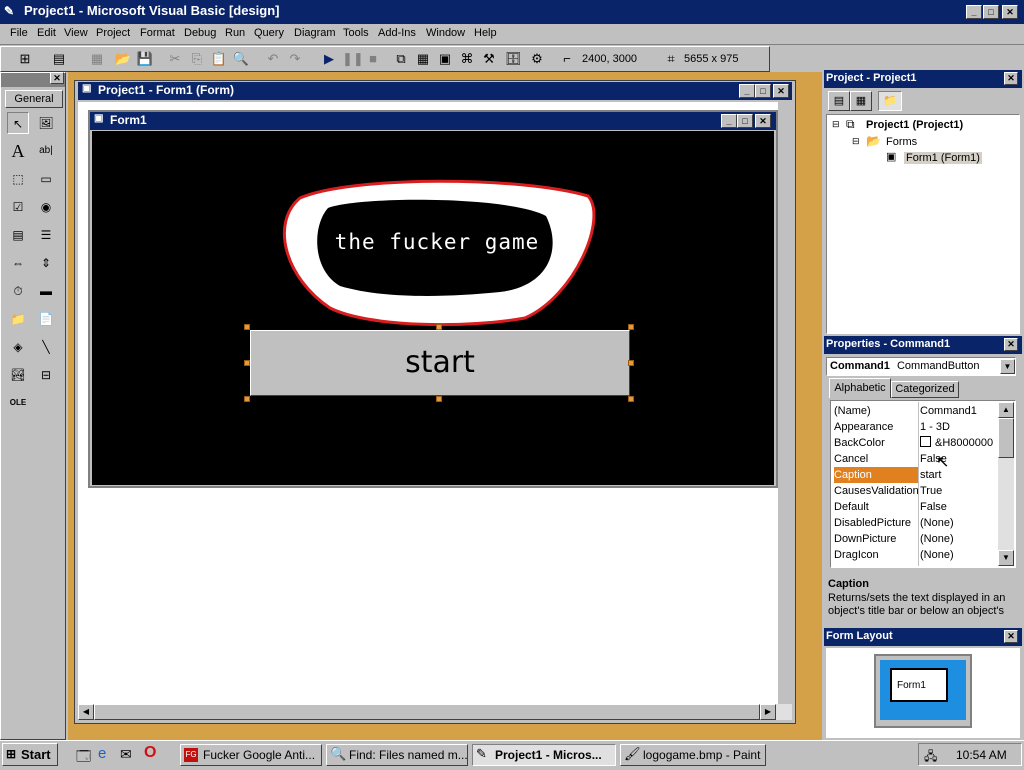 The height and width of the screenshot is (770, 1024). I want to click on view-object-button: ▦, so click(861, 101).